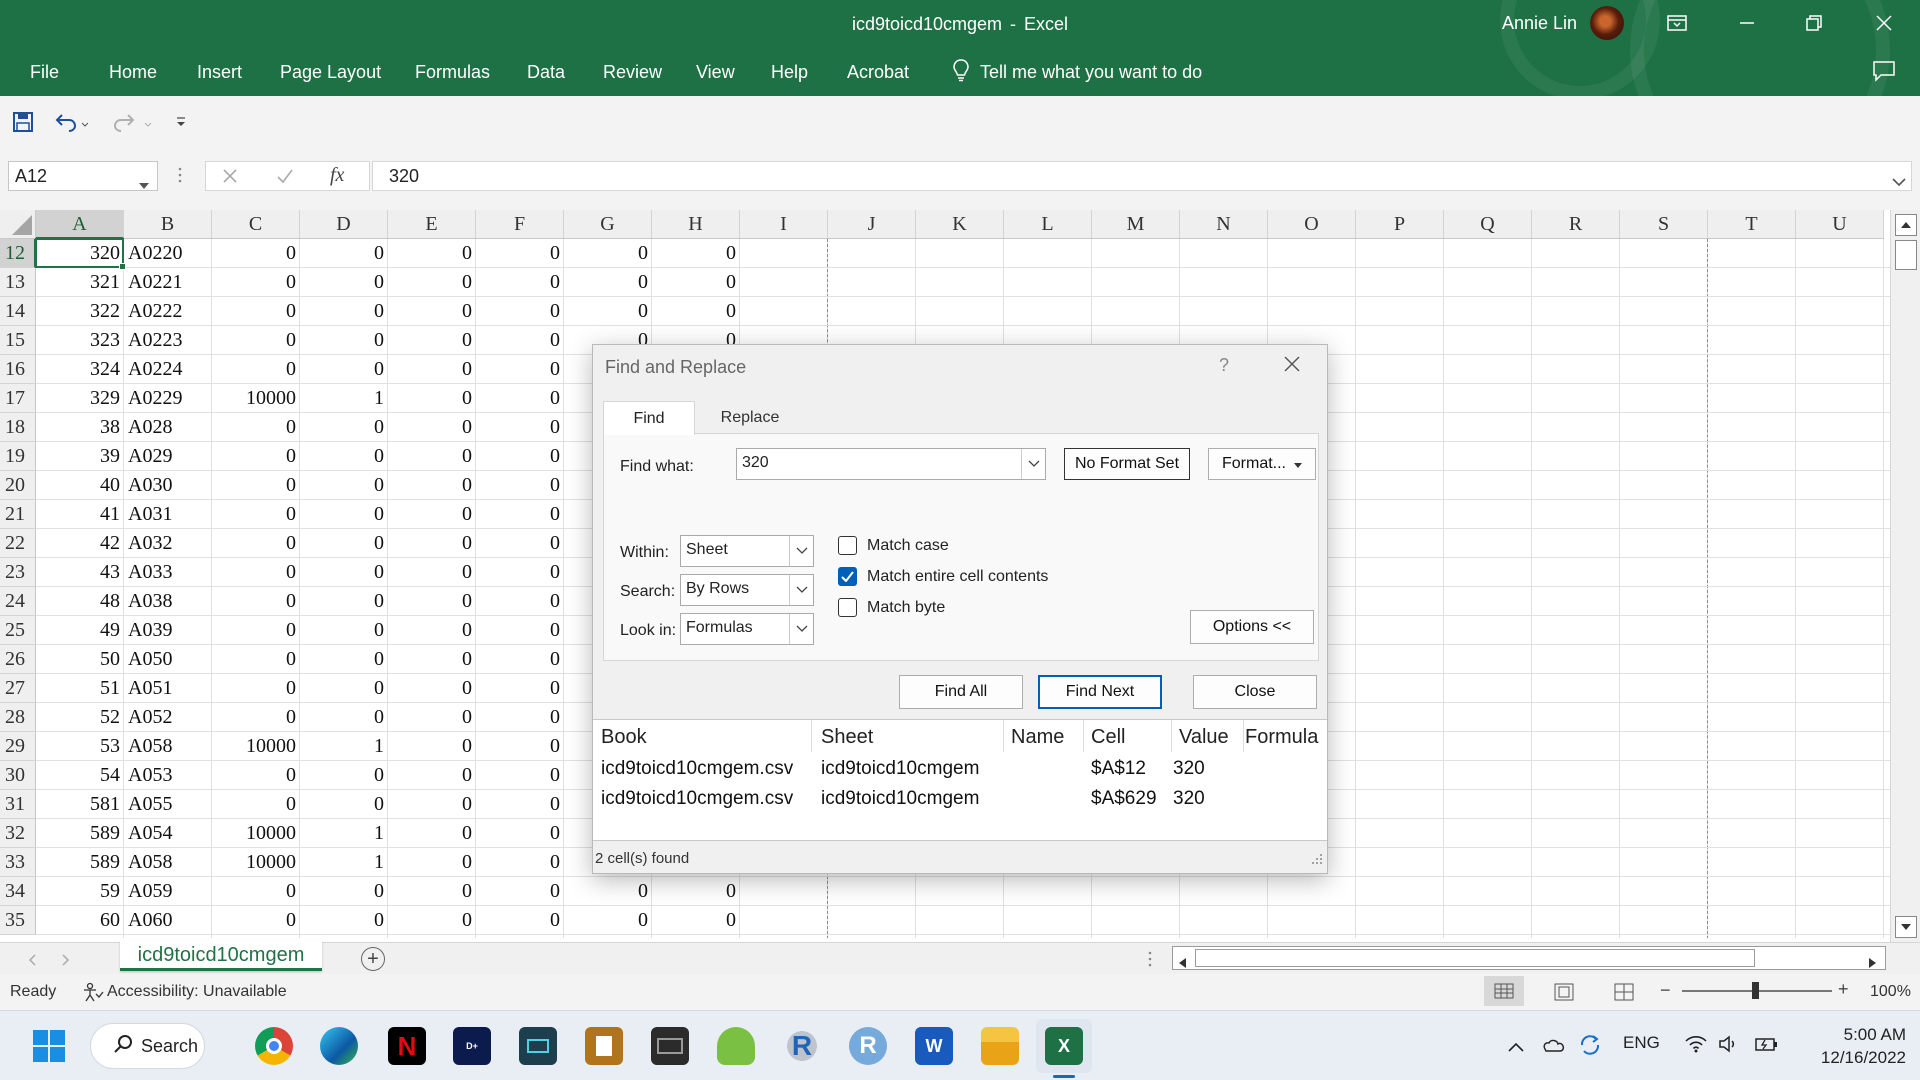 This screenshot has width=1920, height=1080. I want to click on cell-e29: 0, so click(432, 746).